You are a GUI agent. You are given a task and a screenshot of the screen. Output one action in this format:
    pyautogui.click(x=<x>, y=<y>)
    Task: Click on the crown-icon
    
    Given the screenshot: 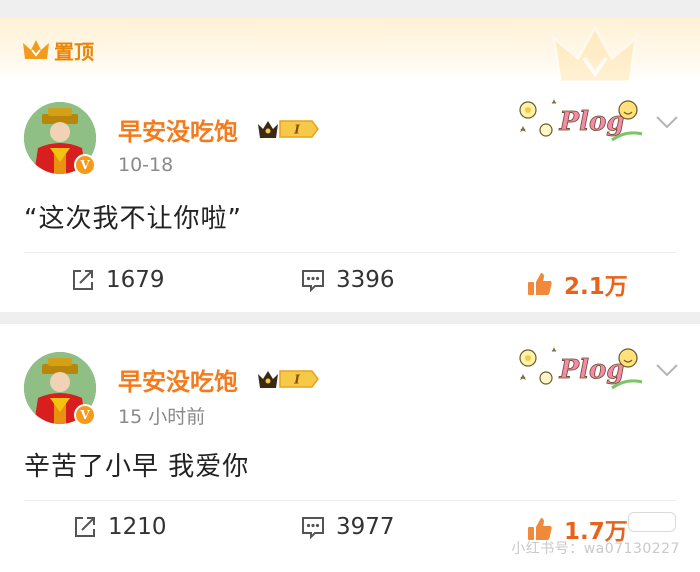 What is the action you would take?
    pyautogui.click(x=36, y=49)
    